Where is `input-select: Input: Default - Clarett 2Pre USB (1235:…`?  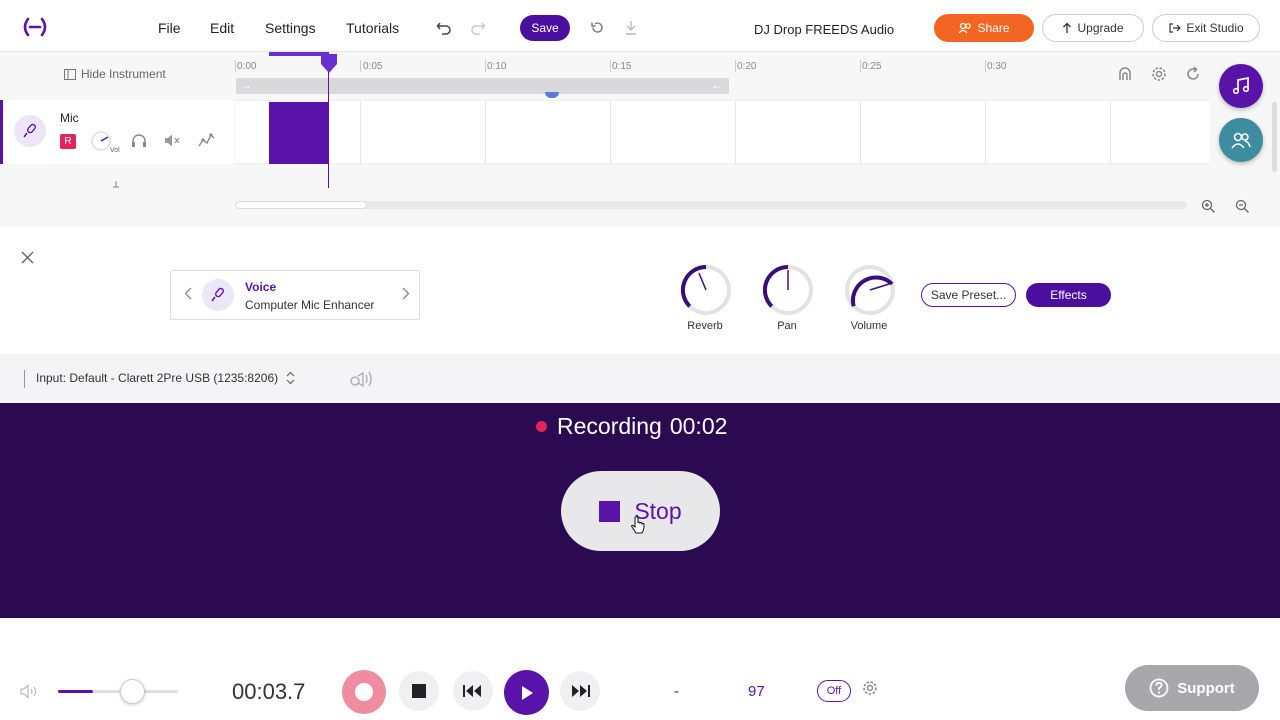 input-select: Input: Default - Clarett 2Pre USB (1235:… is located at coordinates (165, 378).